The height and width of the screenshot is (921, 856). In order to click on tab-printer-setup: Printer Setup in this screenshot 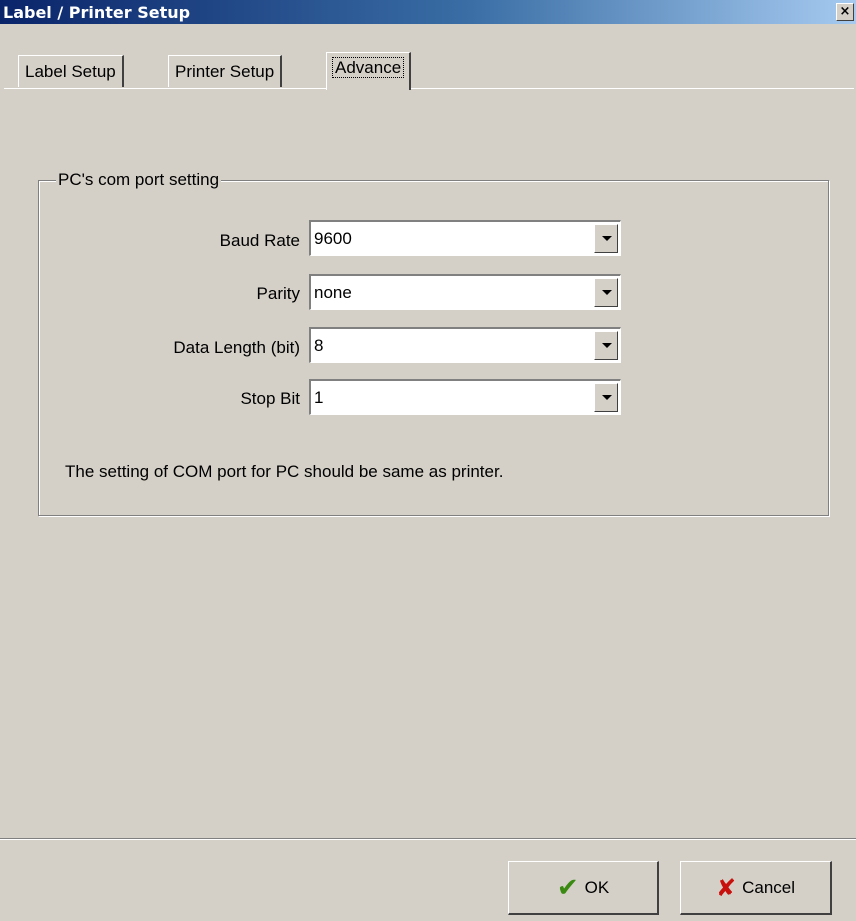, I will do `click(225, 71)`.